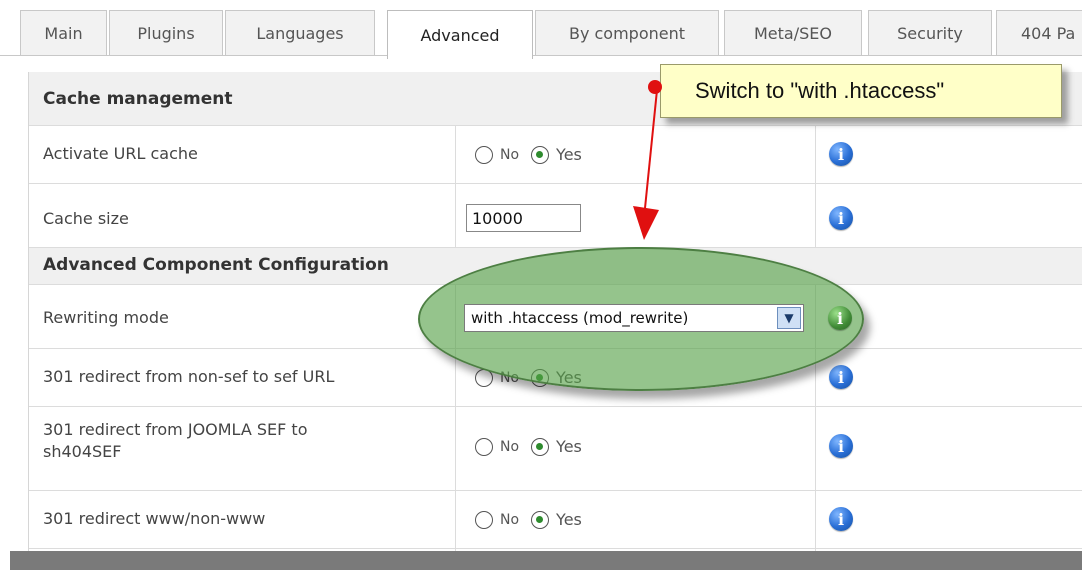  I want to click on bottom-bar, so click(546, 560).